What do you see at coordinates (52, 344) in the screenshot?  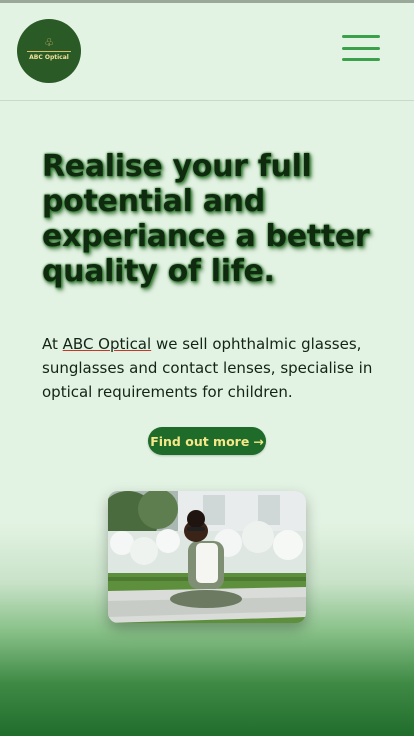 I see `intro-prefix: At` at bounding box center [52, 344].